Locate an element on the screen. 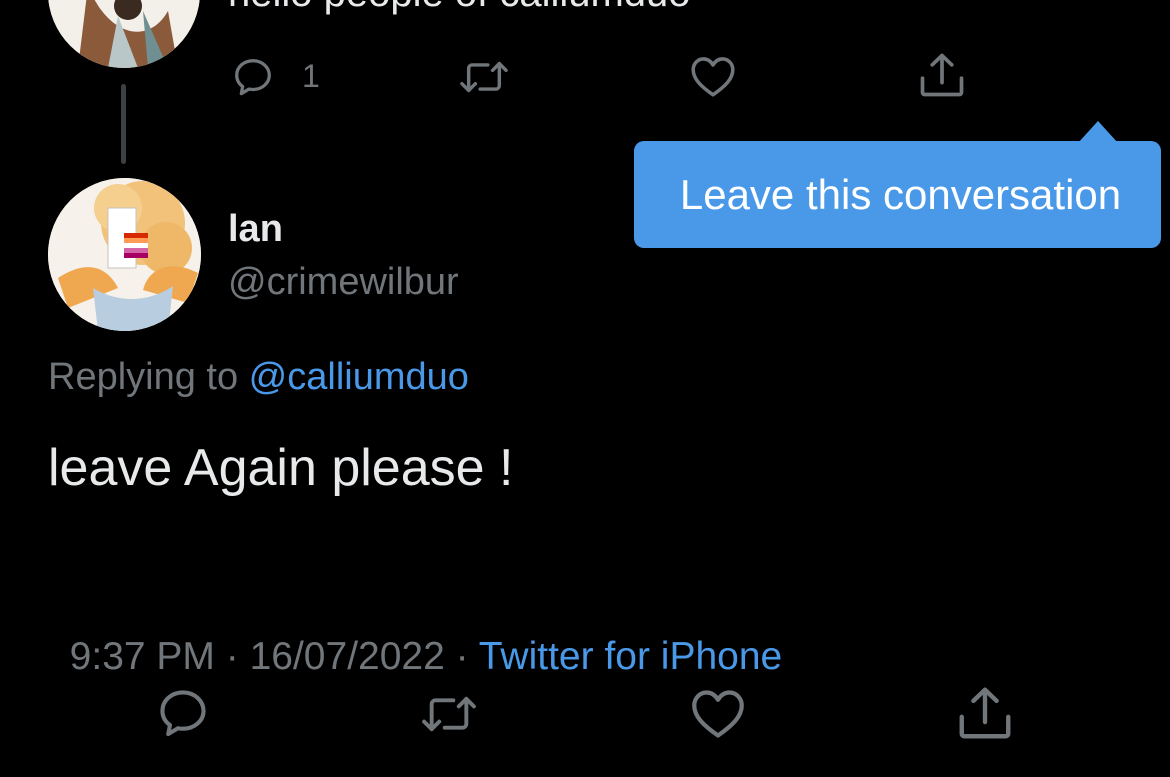 The image size is (1170, 777). tweet-text: leave Again please ! is located at coordinates (281, 468).